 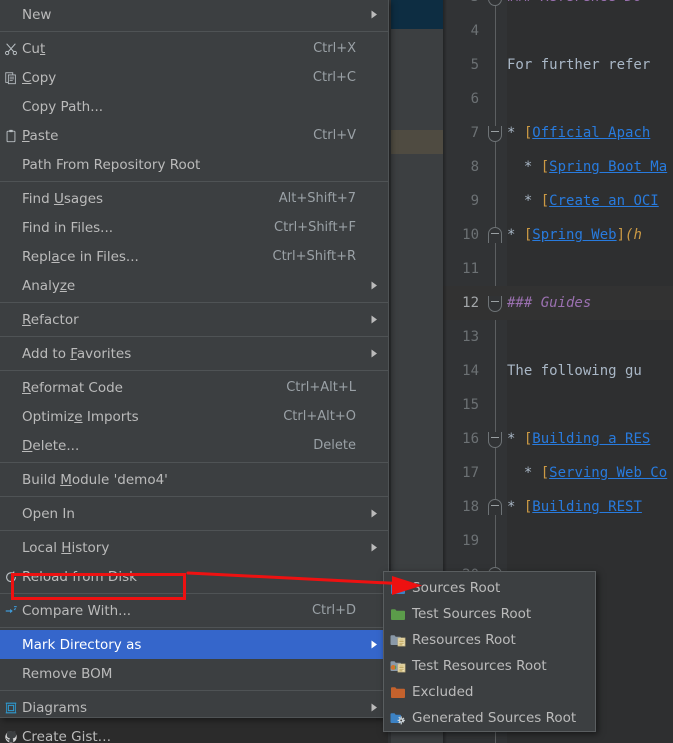 What do you see at coordinates (489, 640) in the screenshot?
I see `submenu-item-resources-root: Resources Root` at bounding box center [489, 640].